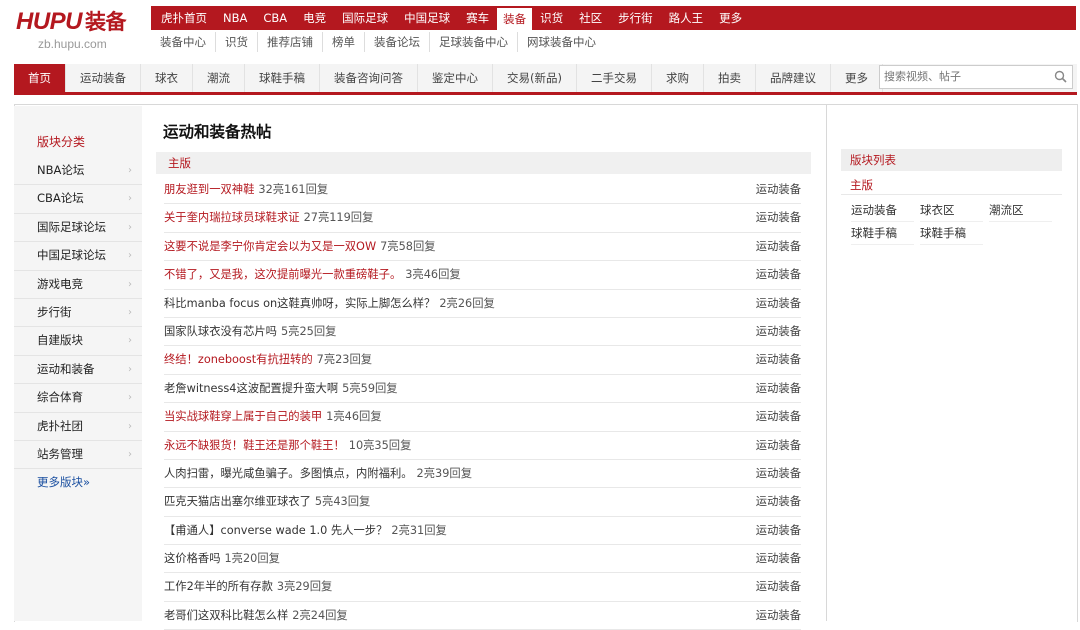  I want to click on thread-title-link: 这要不说是李宁你肯定会以为又是一双OW, so click(270, 246).